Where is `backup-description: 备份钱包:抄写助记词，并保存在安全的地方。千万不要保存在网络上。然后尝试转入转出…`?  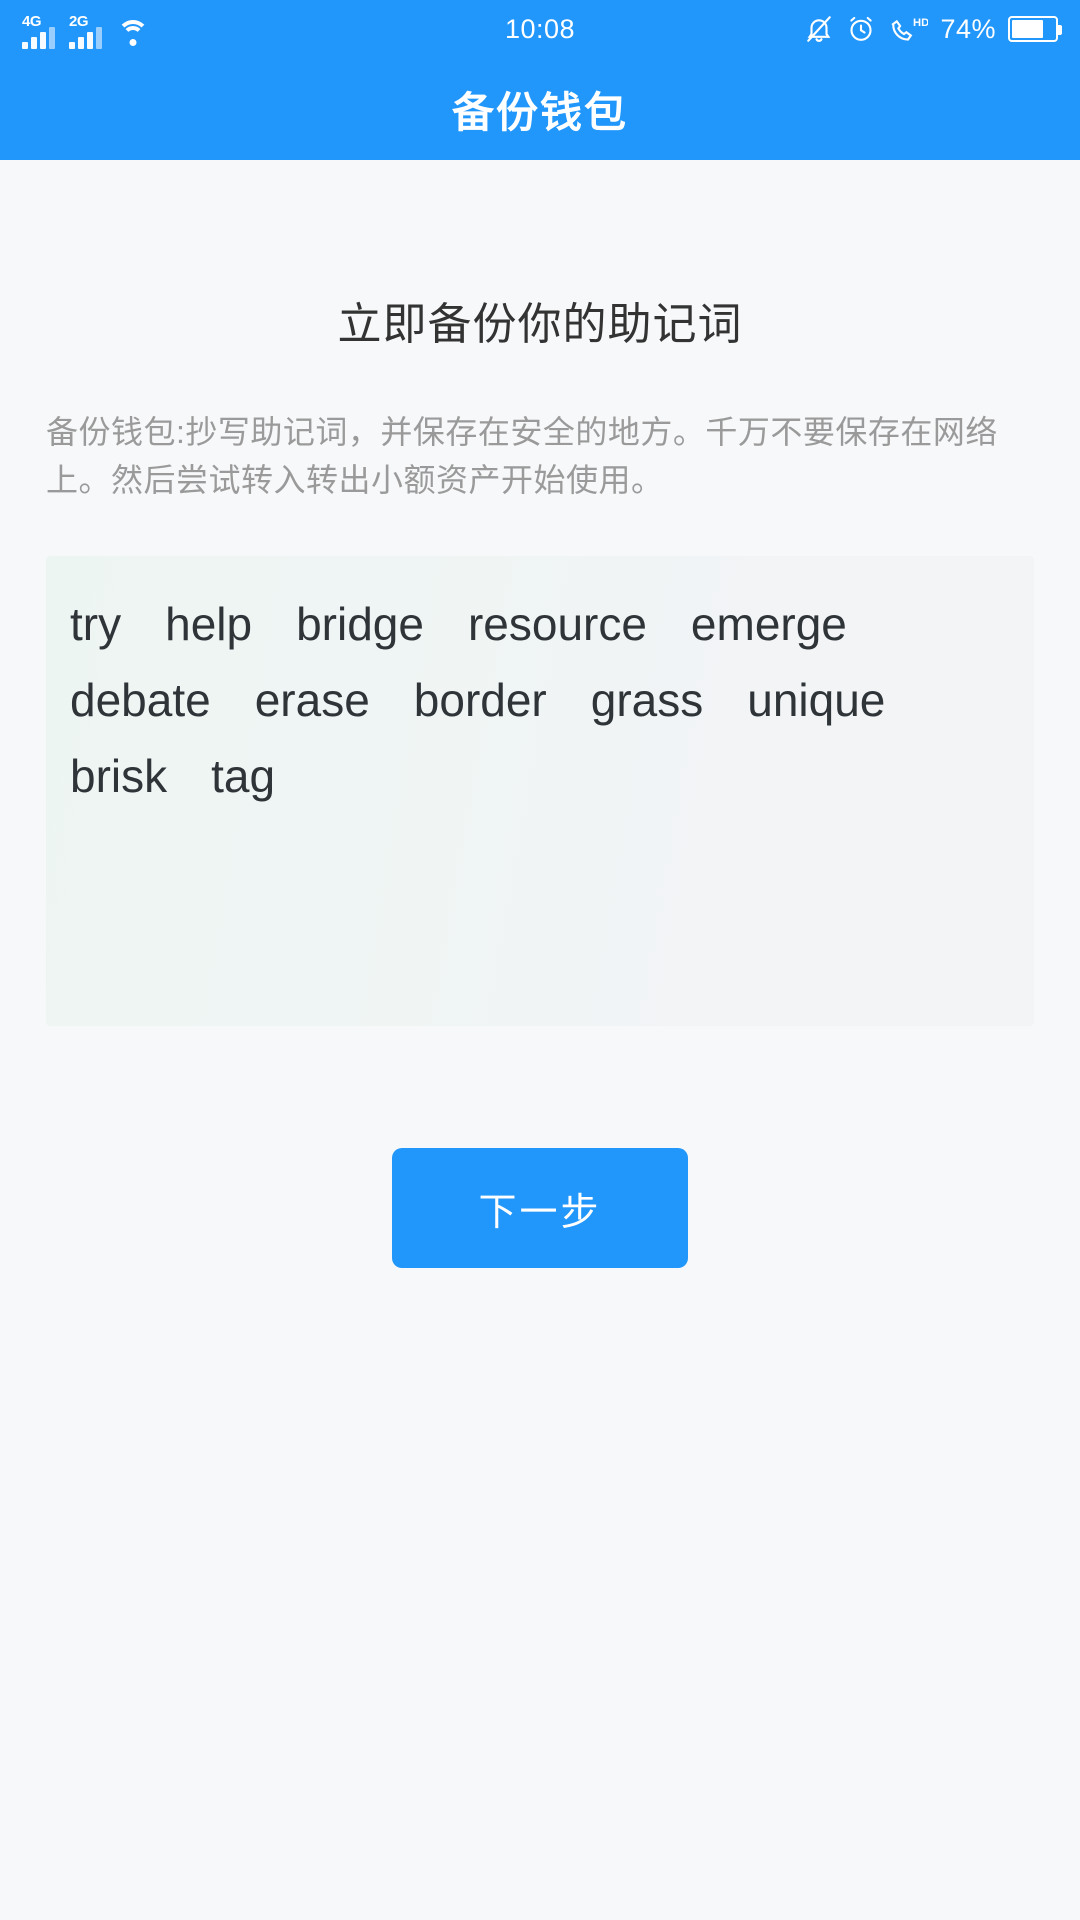
backup-description: 备份钱包:抄写助记词，并保存在安全的地方。千万不要保存在网络上。然后尝试转入转出… is located at coordinates (522, 456).